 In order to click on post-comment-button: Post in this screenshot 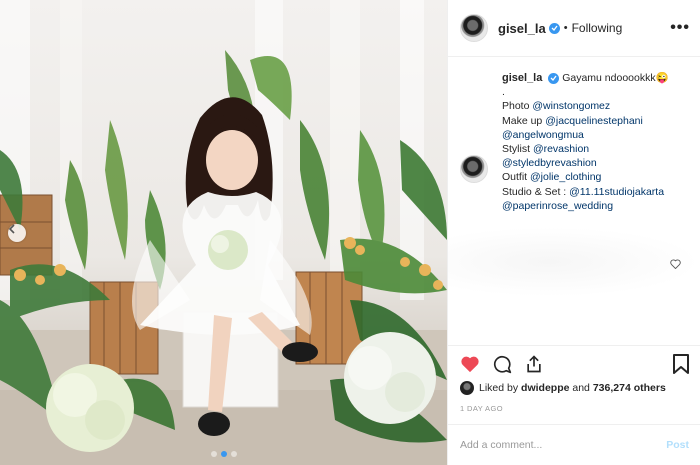, I will do `click(677, 445)`.